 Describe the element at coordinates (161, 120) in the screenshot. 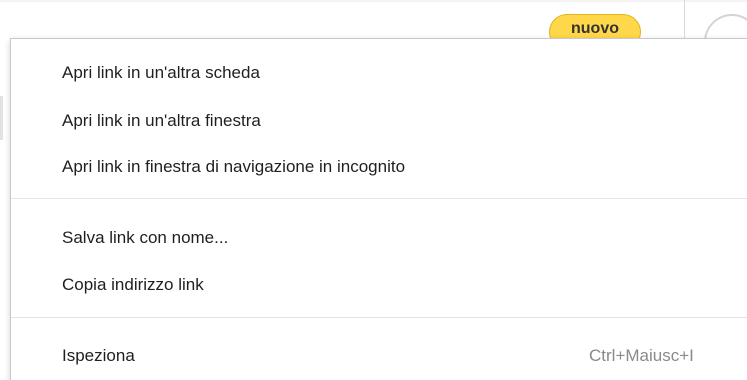

I see `menu-item-label: Apri link in un'altra finestra` at that location.